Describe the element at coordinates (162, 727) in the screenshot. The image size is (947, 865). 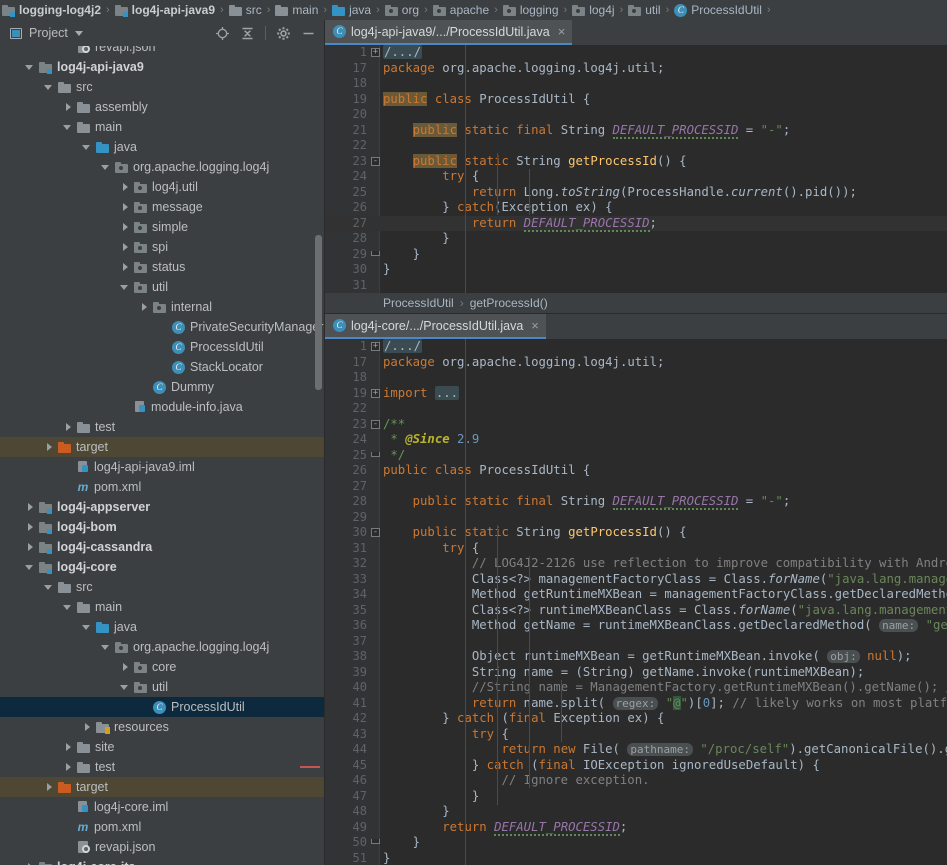
I see `tree-node-resources: resources` at that location.